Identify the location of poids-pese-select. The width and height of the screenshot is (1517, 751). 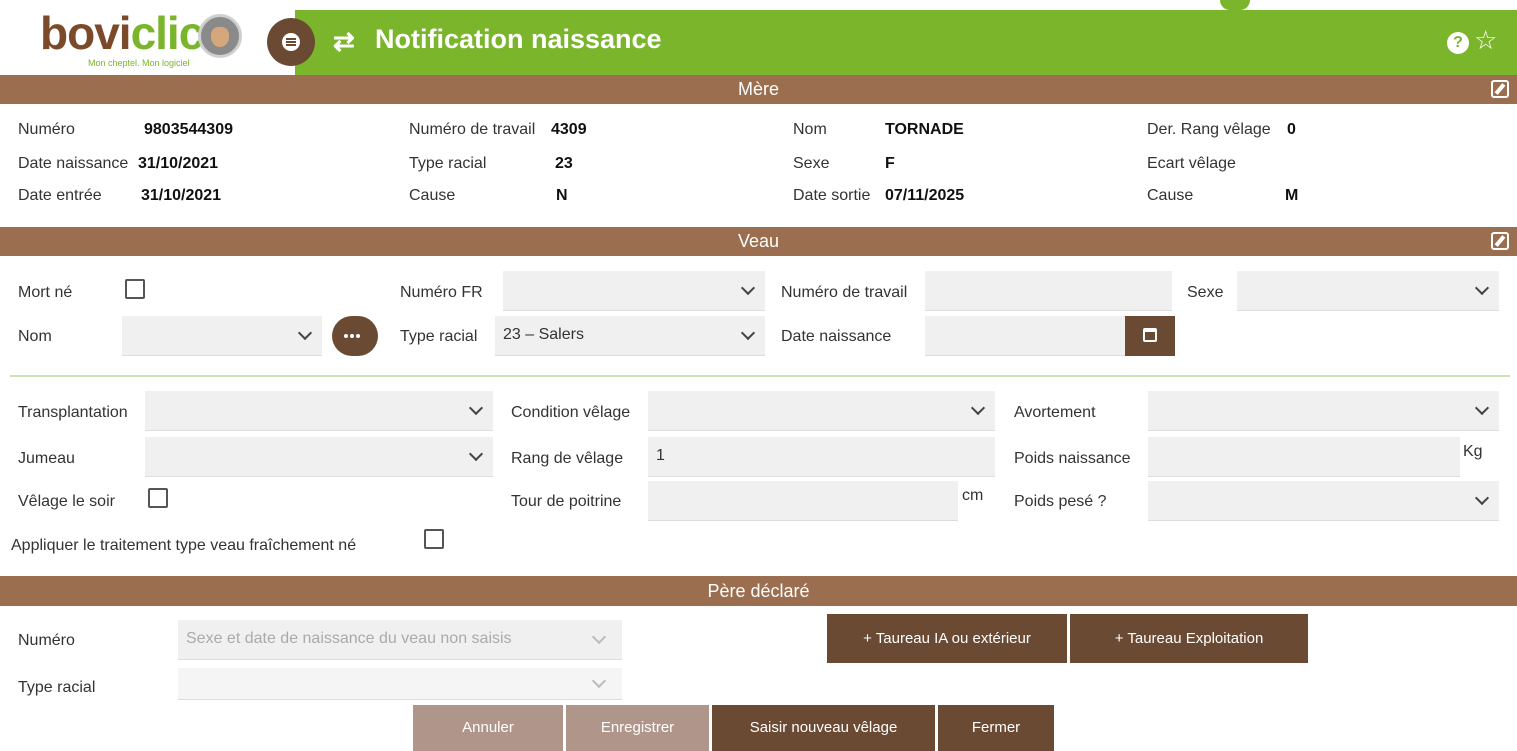
(1323, 501).